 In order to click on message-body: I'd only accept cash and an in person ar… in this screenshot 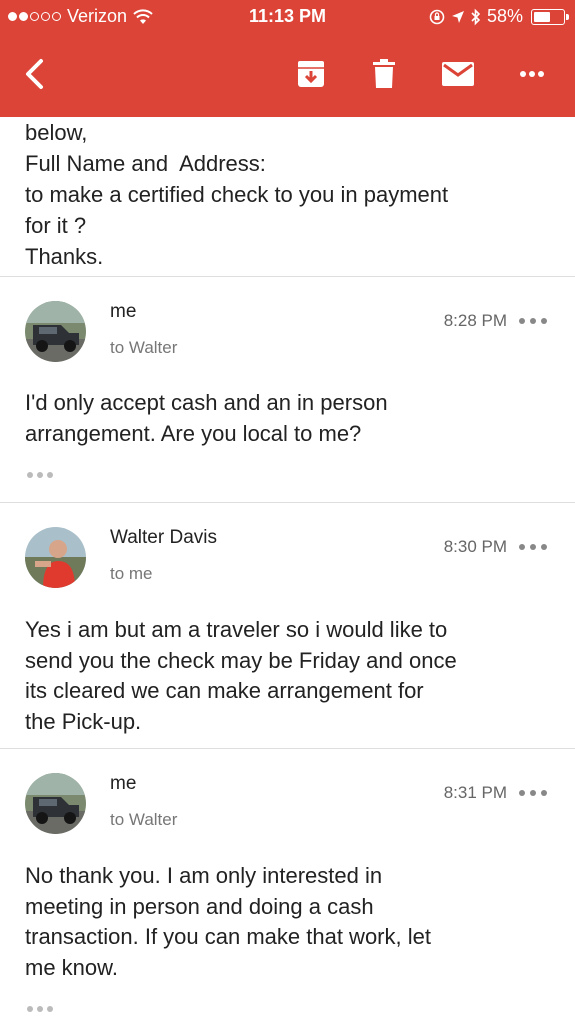, I will do `click(285, 418)`.